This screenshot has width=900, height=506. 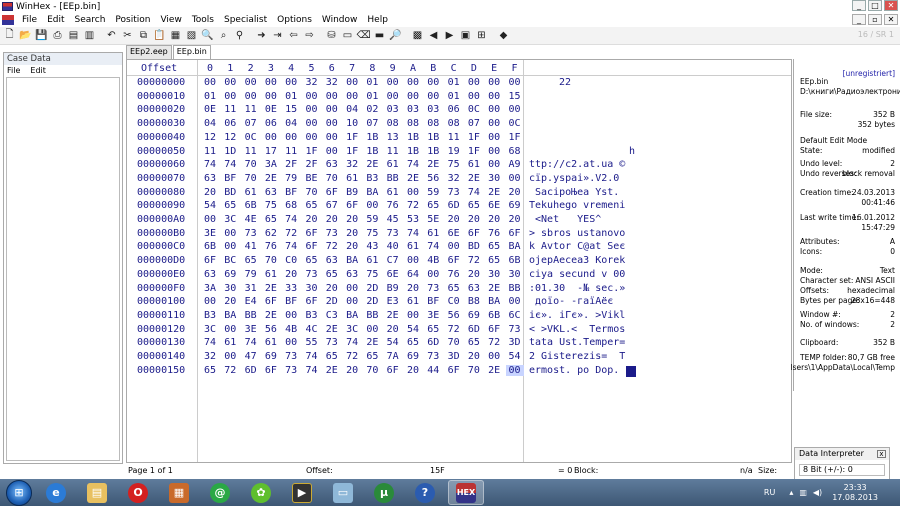 What do you see at coordinates (875, 5) in the screenshot?
I see `maximize-button: □` at bounding box center [875, 5].